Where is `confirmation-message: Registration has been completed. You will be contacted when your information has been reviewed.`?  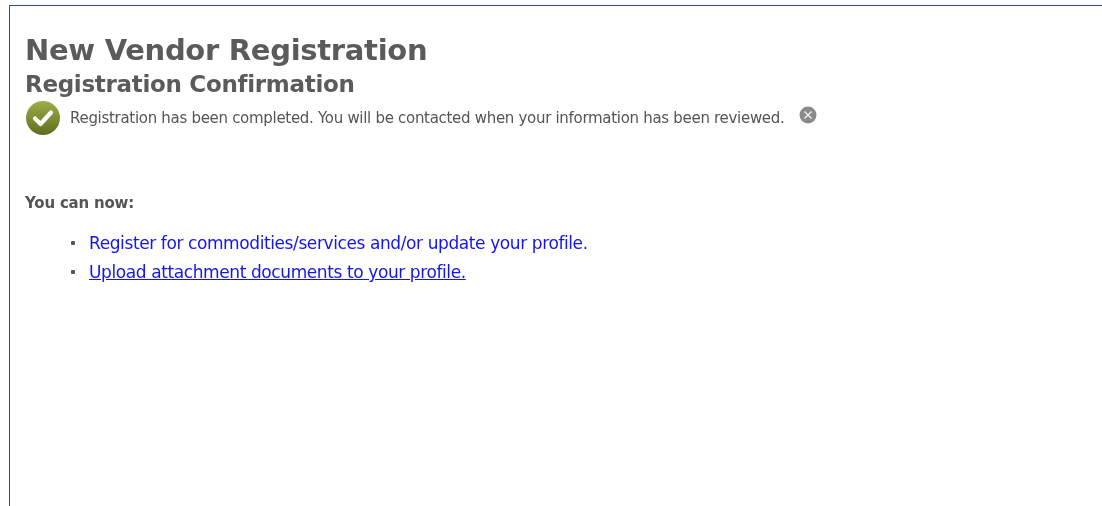
confirmation-message: Registration has been completed. You will be contacted when your information has been reviewed. is located at coordinates (427, 118).